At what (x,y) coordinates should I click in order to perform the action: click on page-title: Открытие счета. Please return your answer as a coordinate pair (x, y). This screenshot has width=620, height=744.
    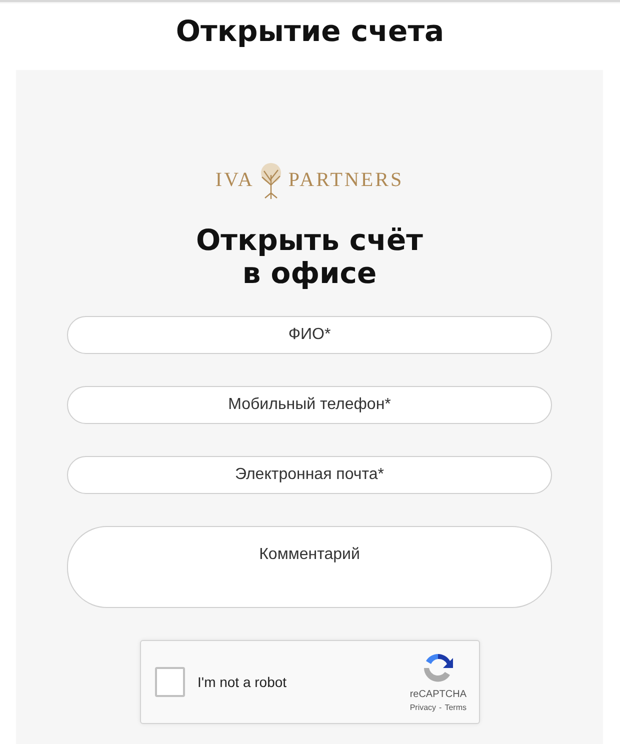
    Looking at the image, I should click on (310, 31).